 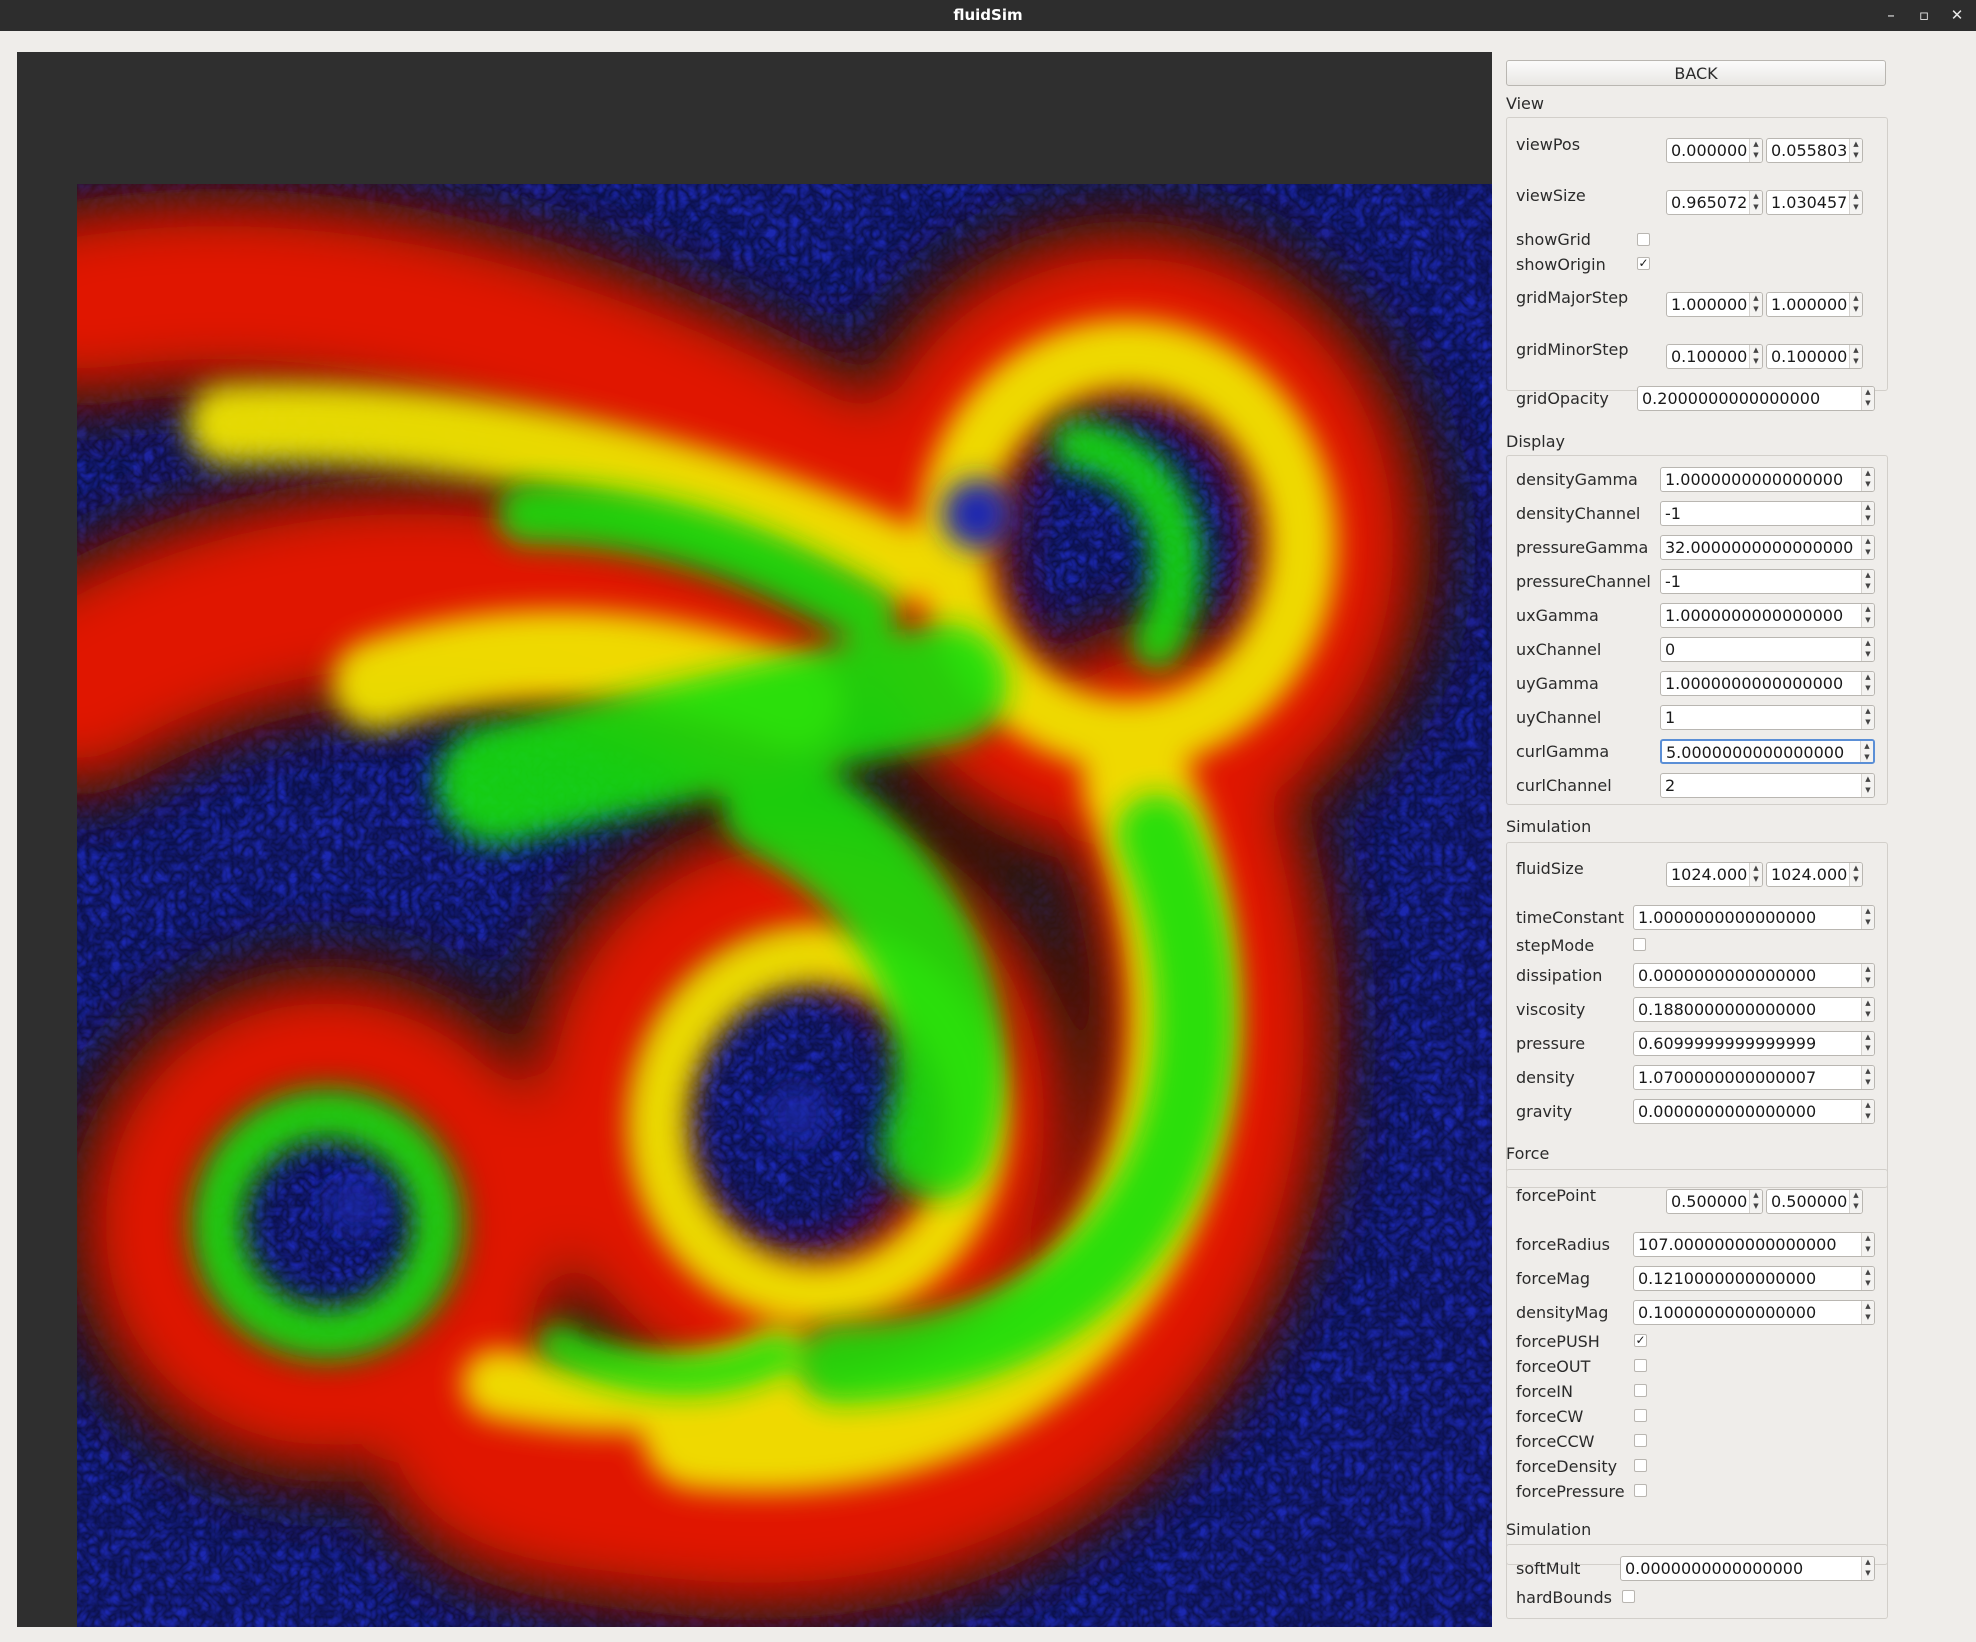 I want to click on forceccw-checkbox, so click(x=1640, y=1440).